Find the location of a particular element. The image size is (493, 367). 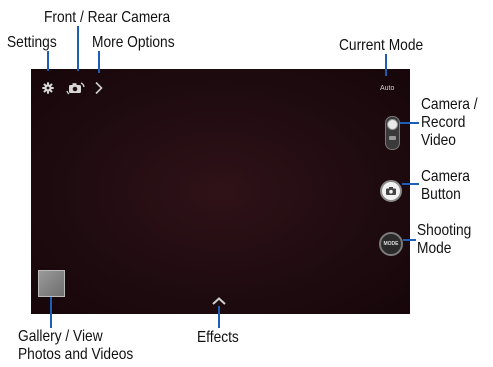

front-rear-camera-line is located at coordinates (78, 48).